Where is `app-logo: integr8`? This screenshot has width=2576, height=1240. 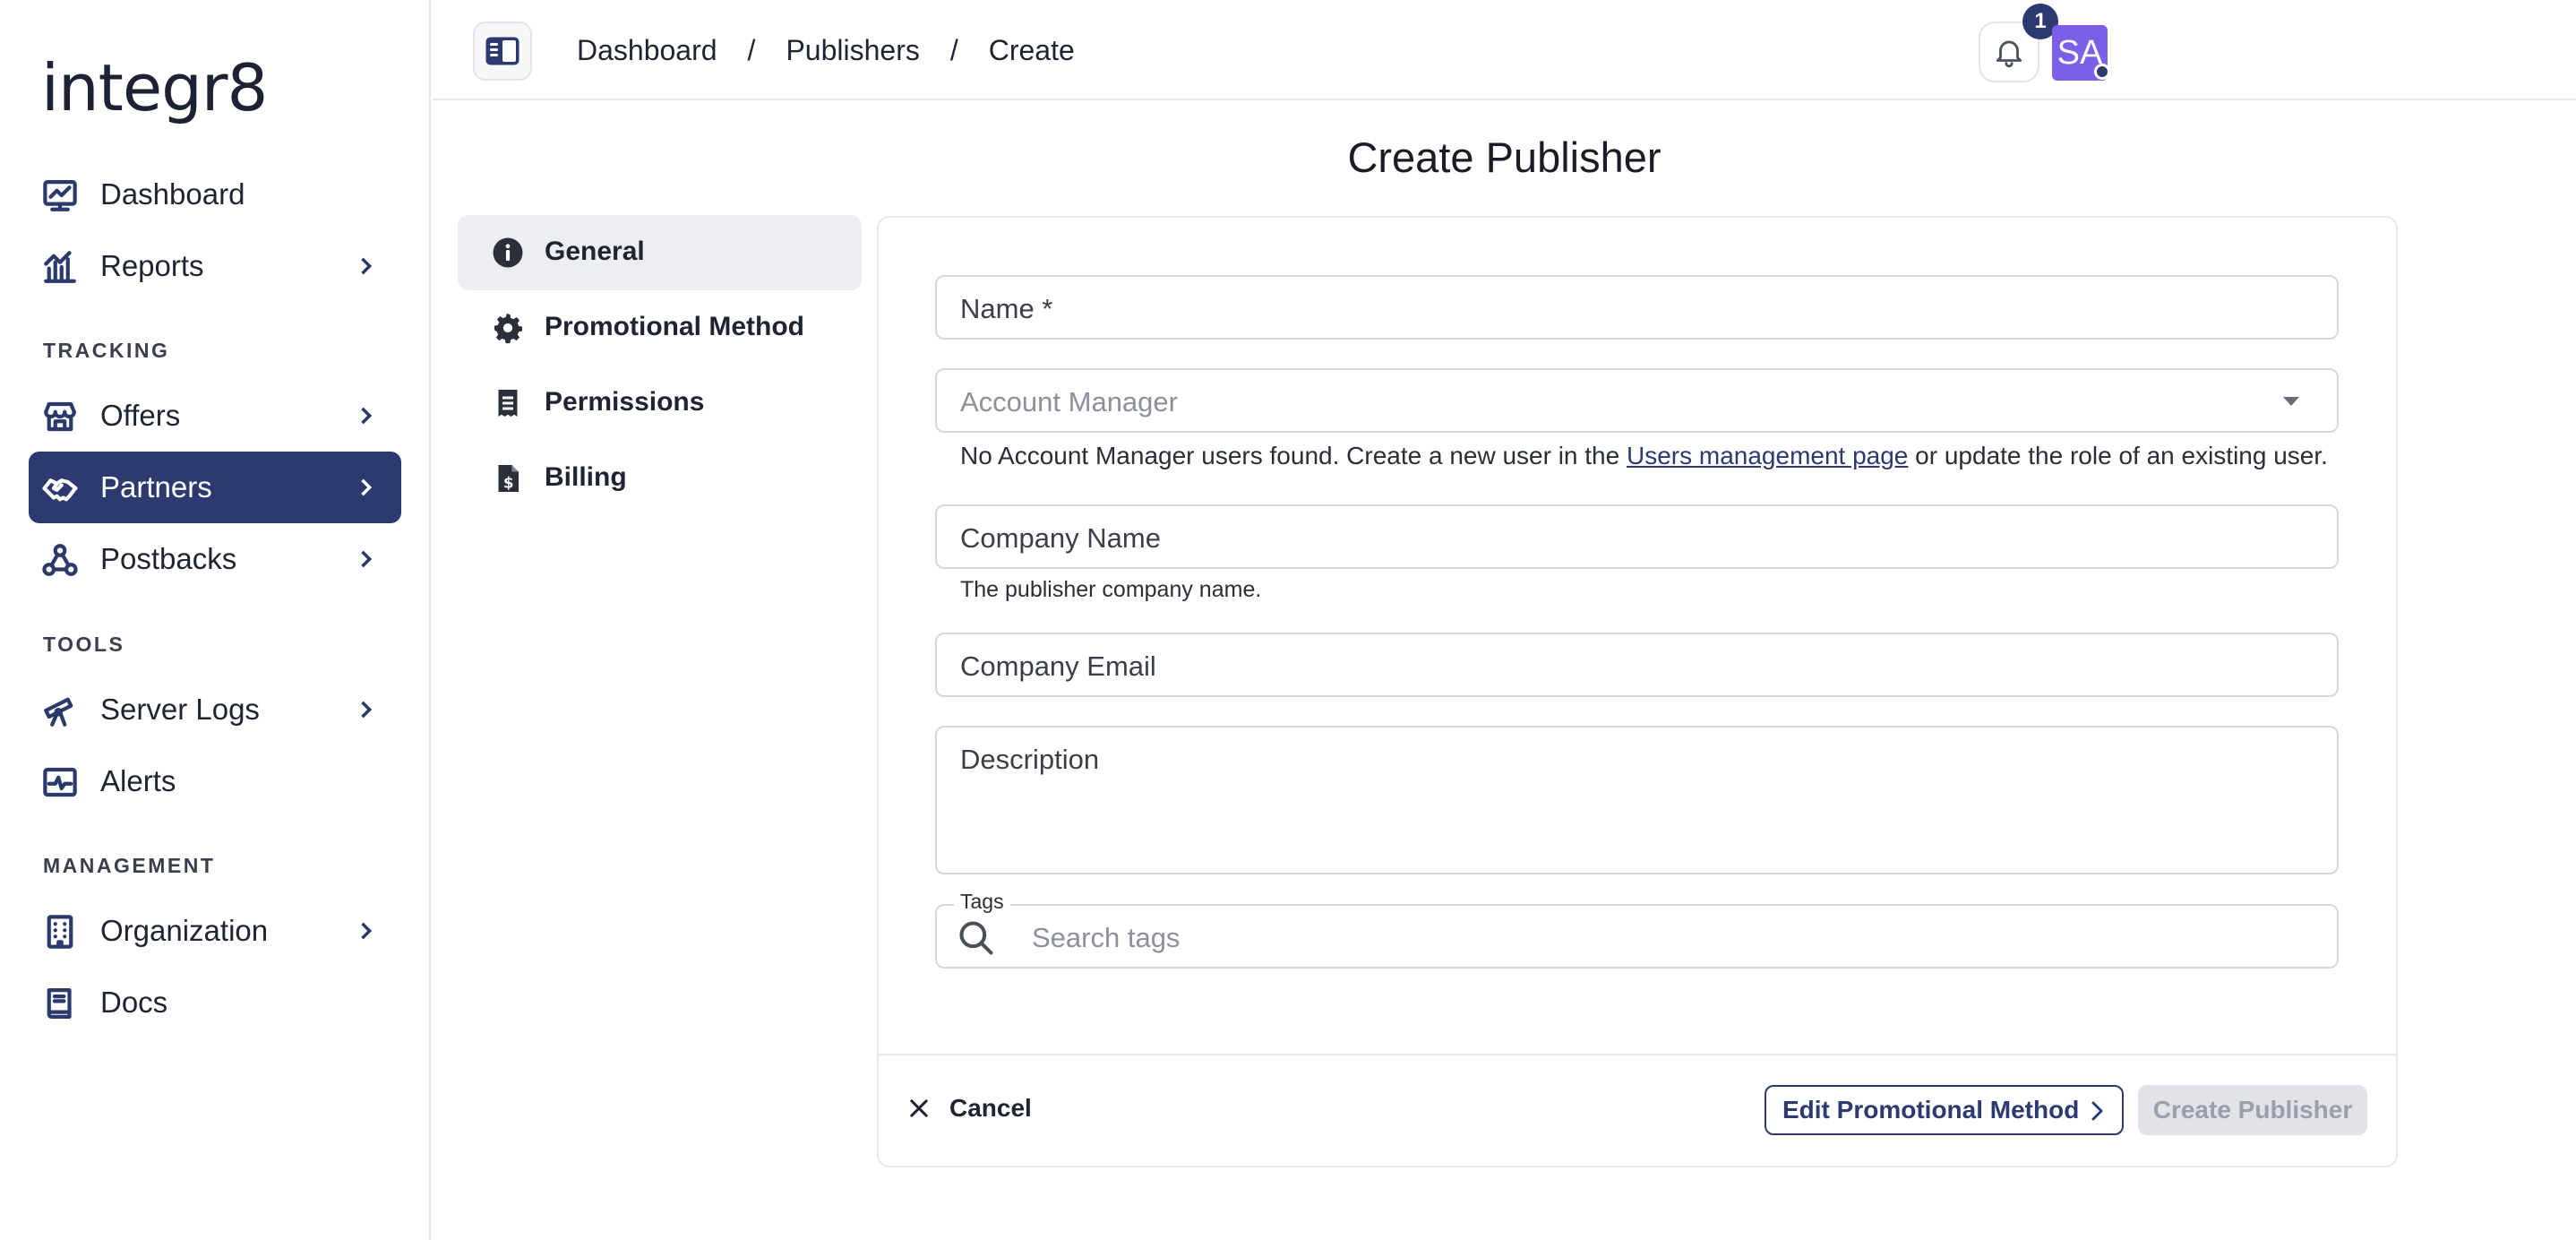
app-logo: integr8 is located at coordinates (154, 88).